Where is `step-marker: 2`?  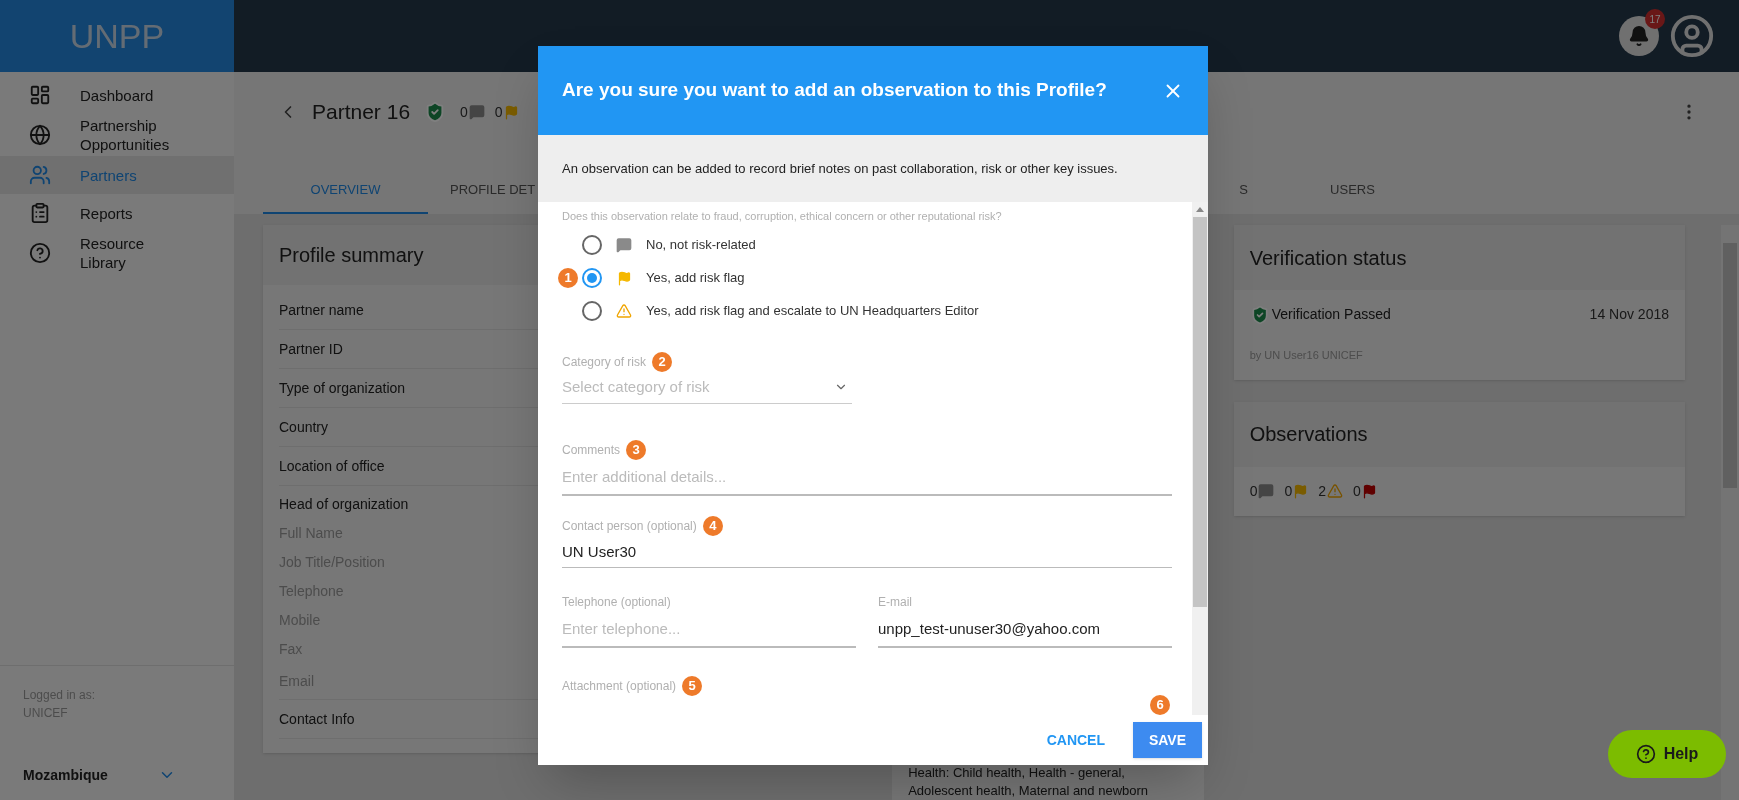 step-marker: 2 is located at coordinates (662, 361).